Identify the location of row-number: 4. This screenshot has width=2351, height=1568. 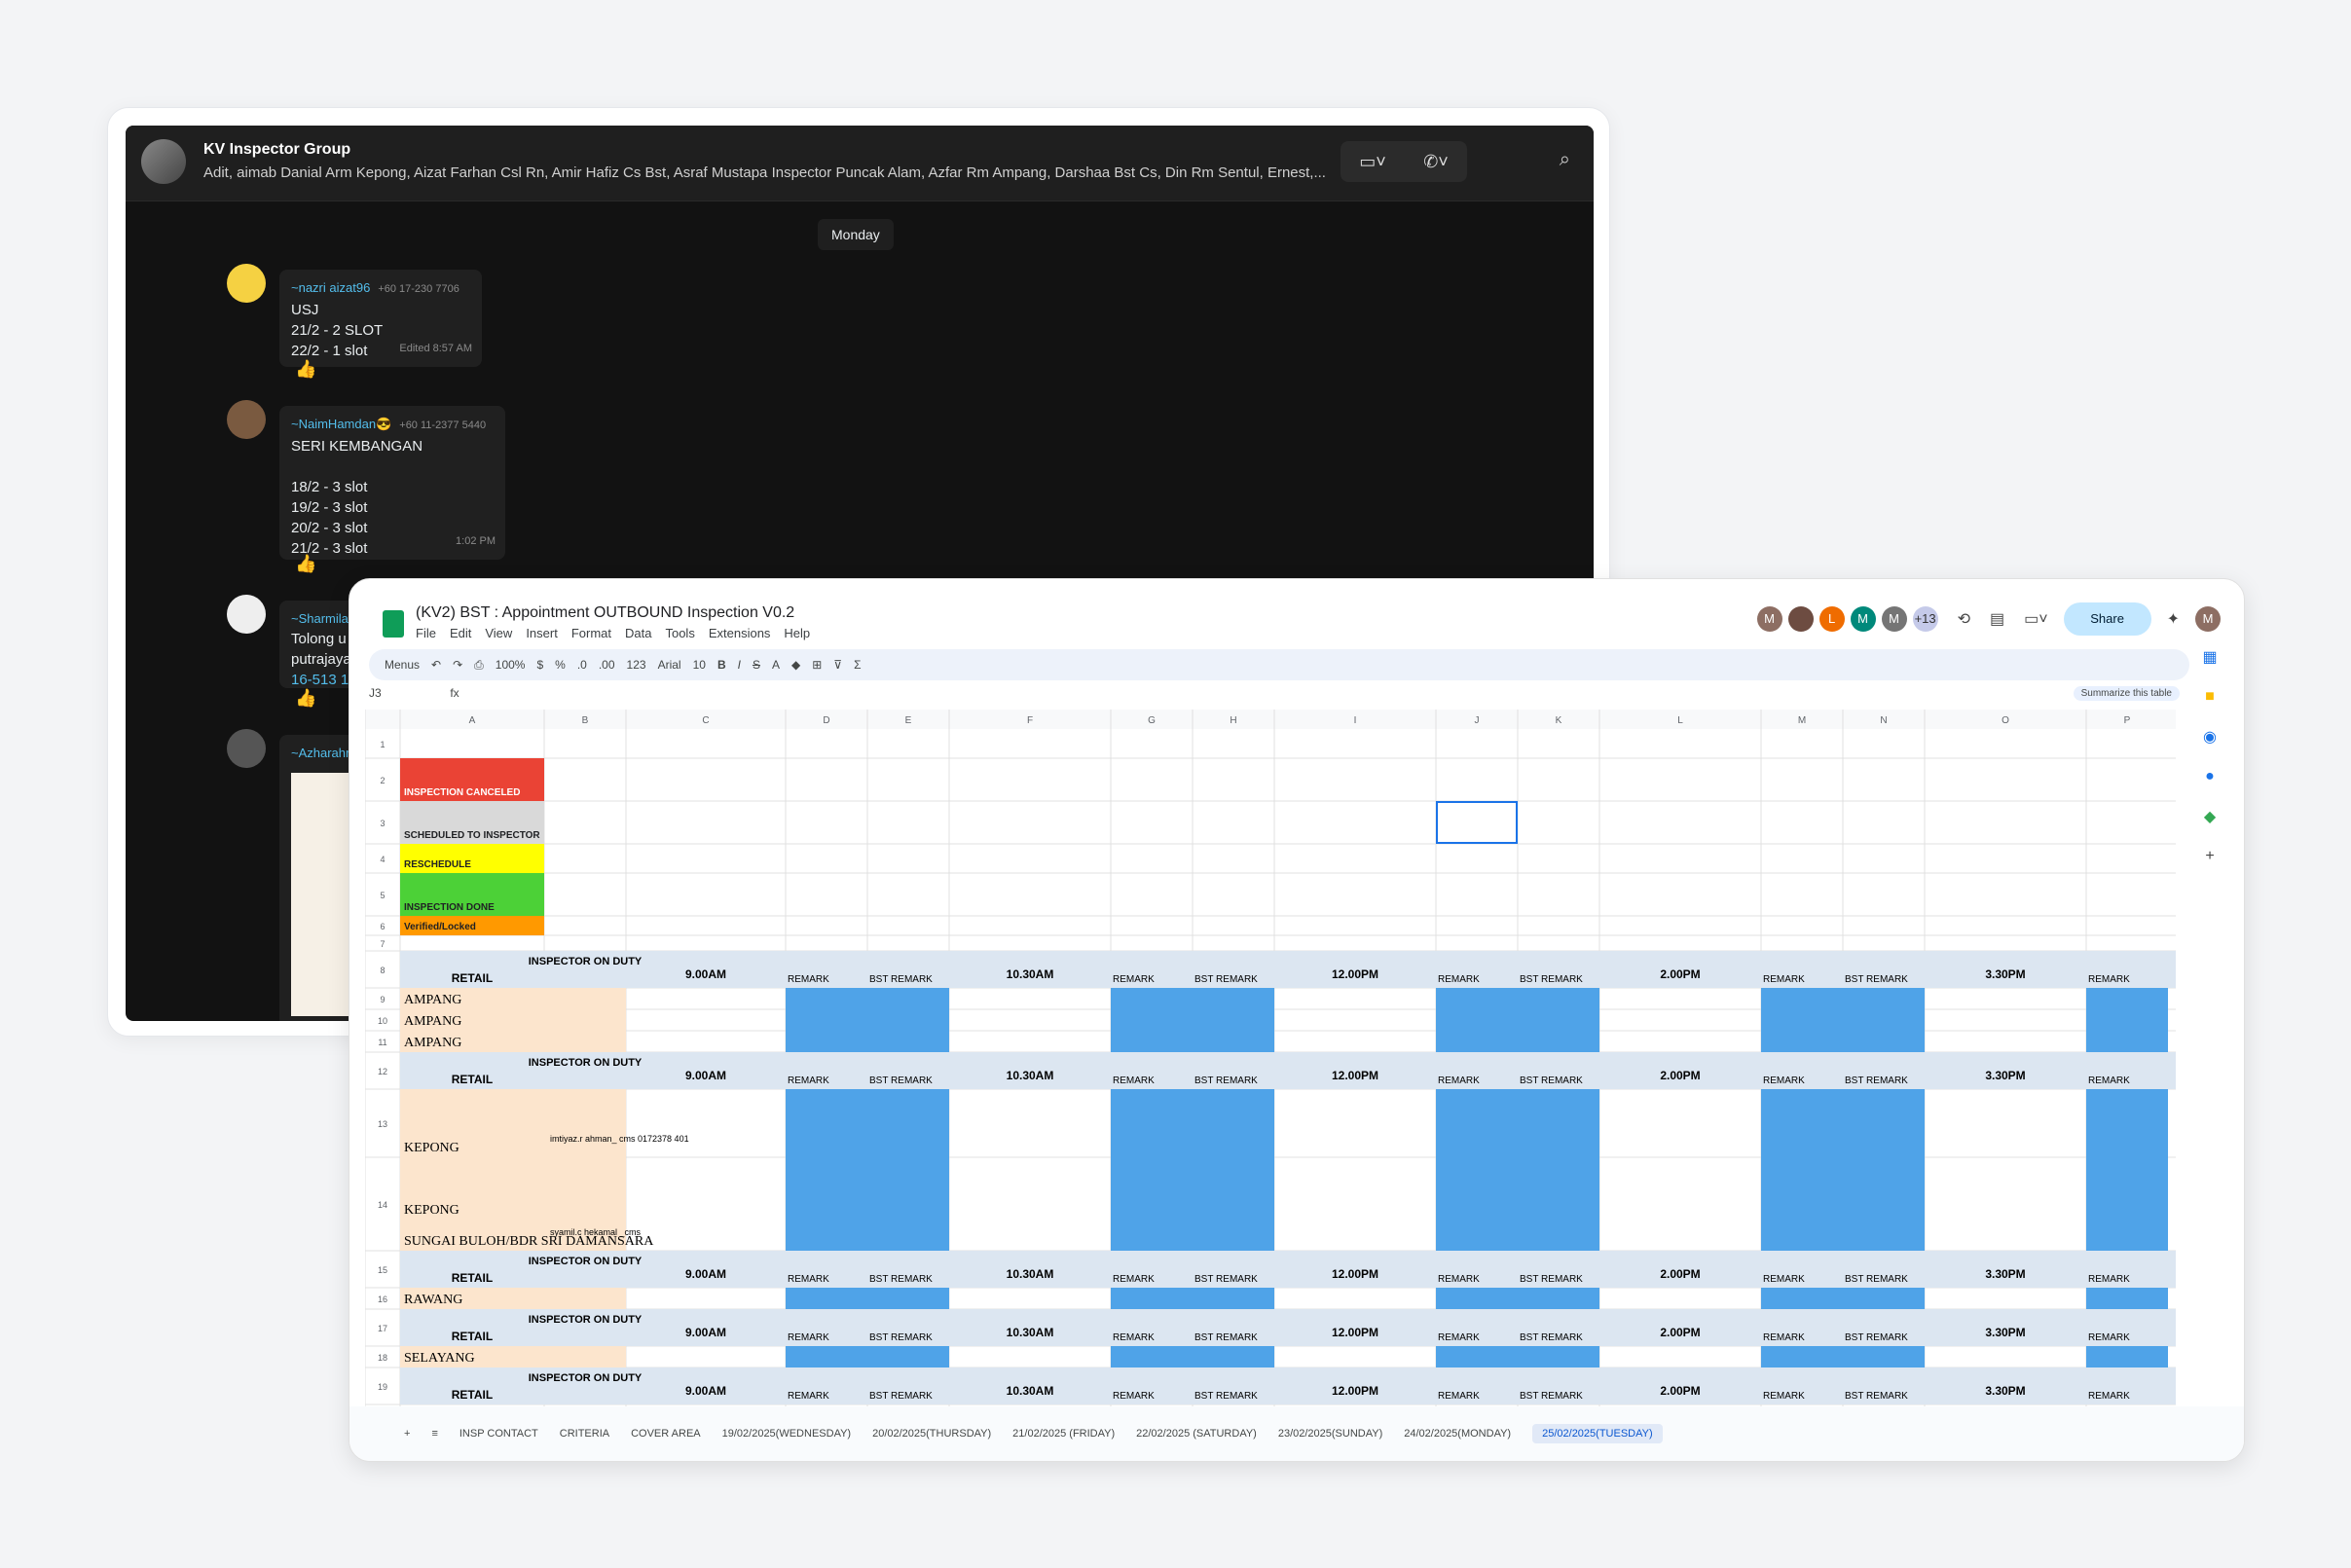
(382, 859).